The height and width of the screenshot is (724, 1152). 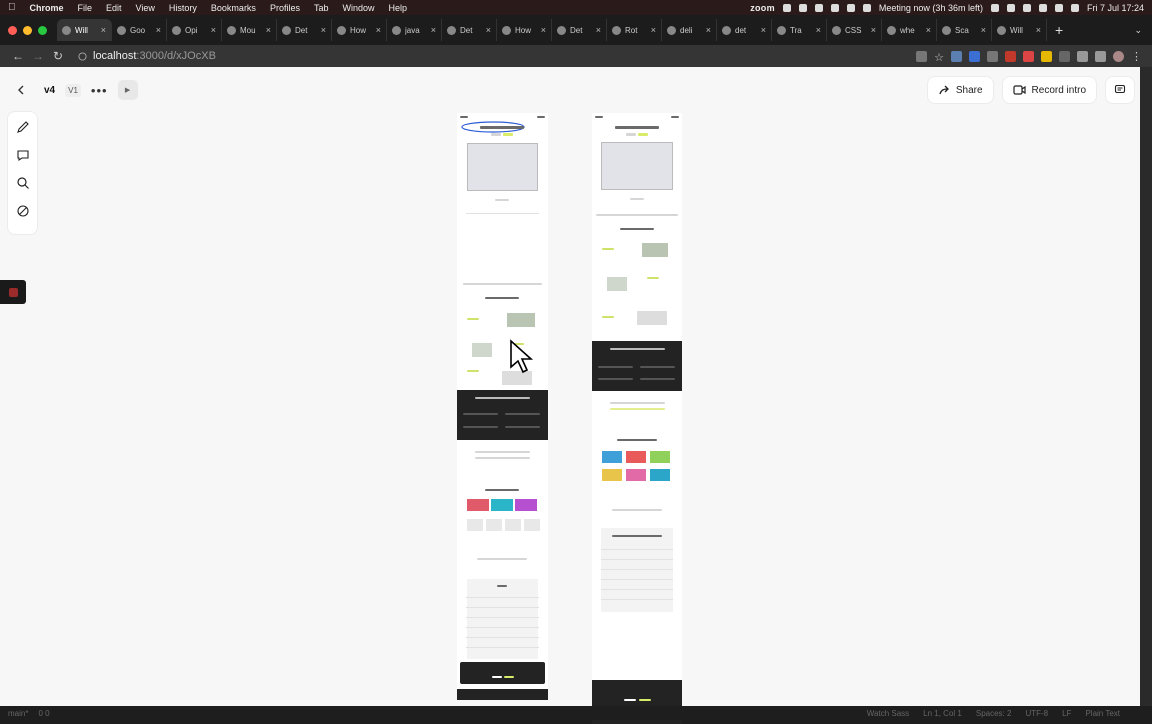 What do you see at coordinates (18, 713) in the screenshot?
I see `git-branch: main*` at bounding box center [18, 713].